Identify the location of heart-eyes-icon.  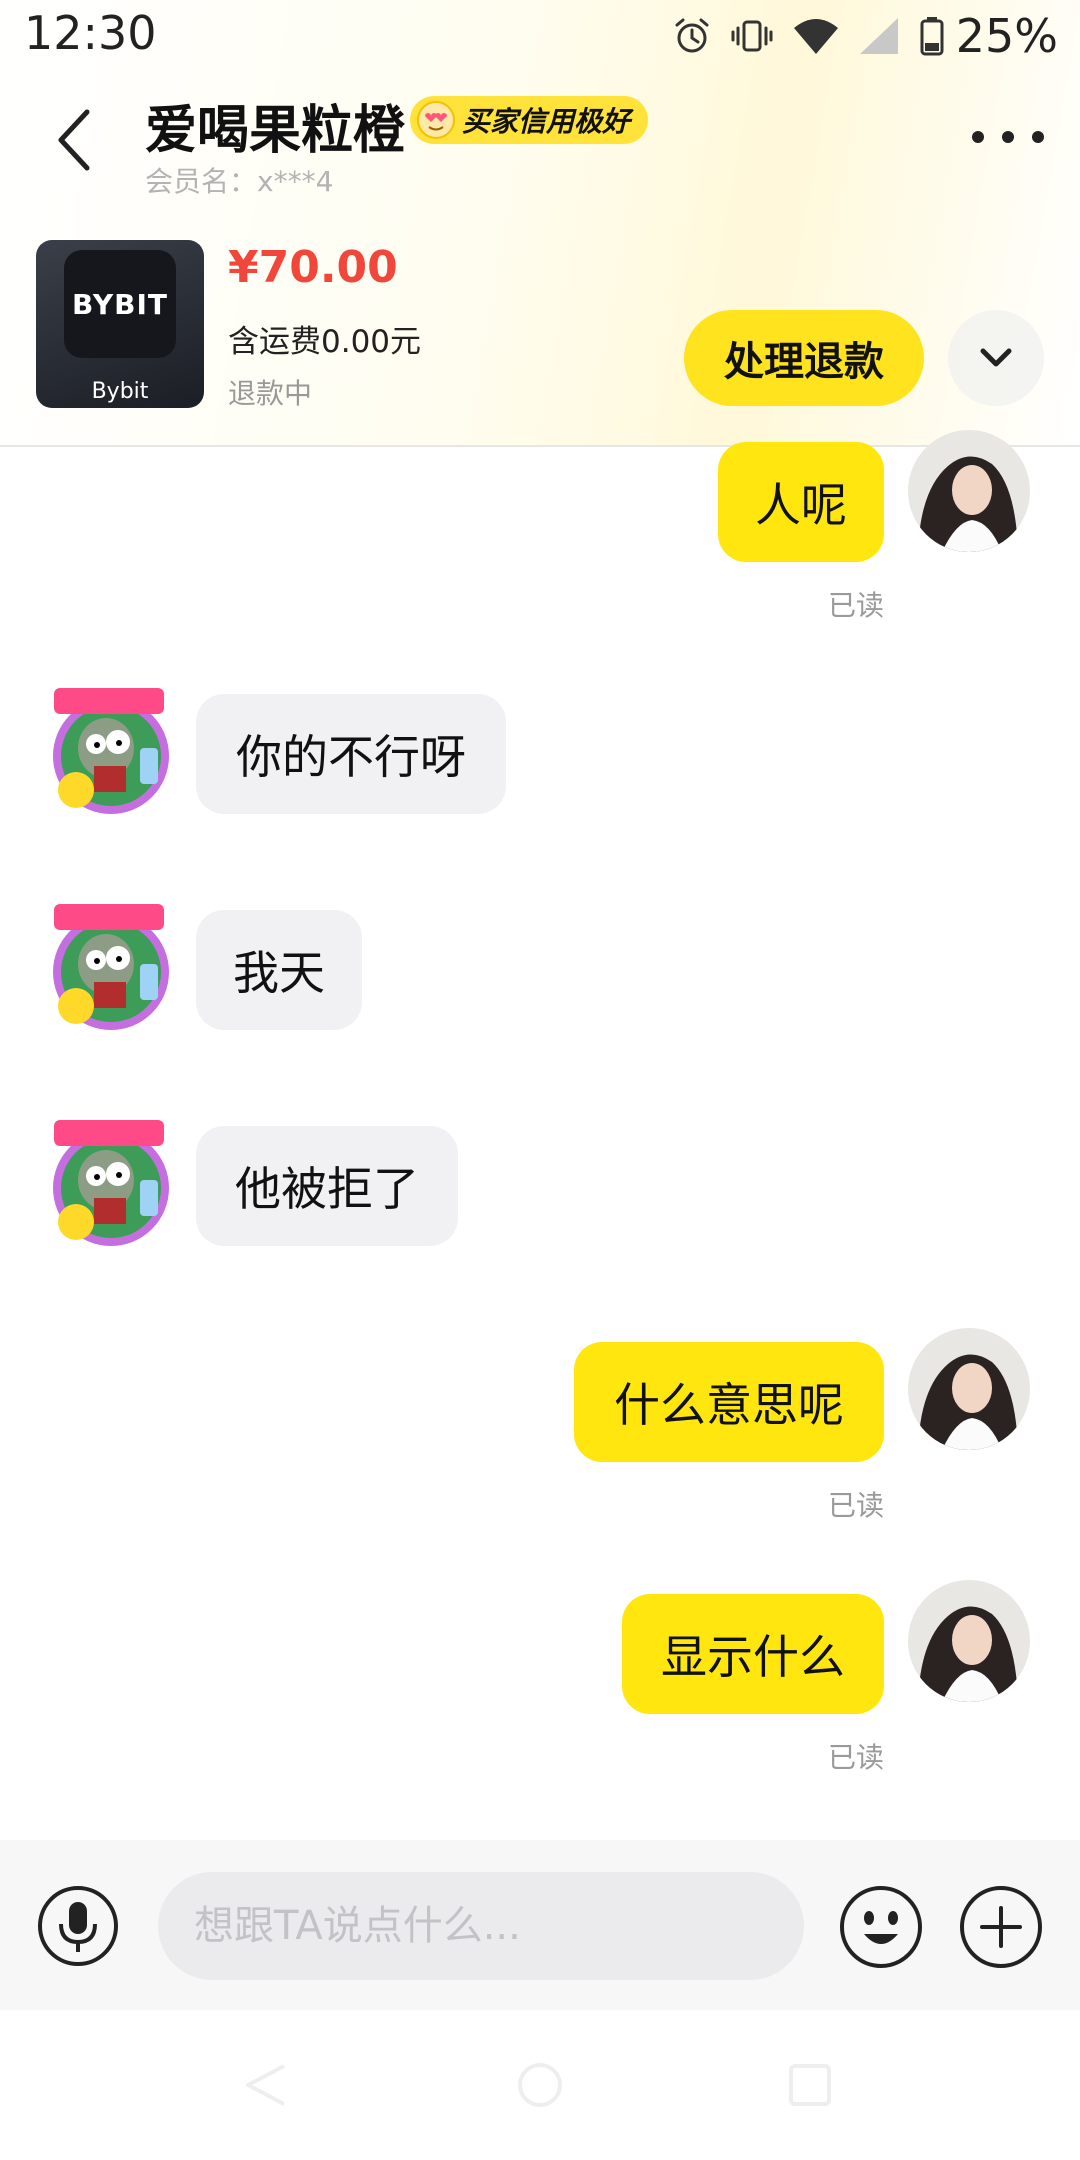
(436, 120).